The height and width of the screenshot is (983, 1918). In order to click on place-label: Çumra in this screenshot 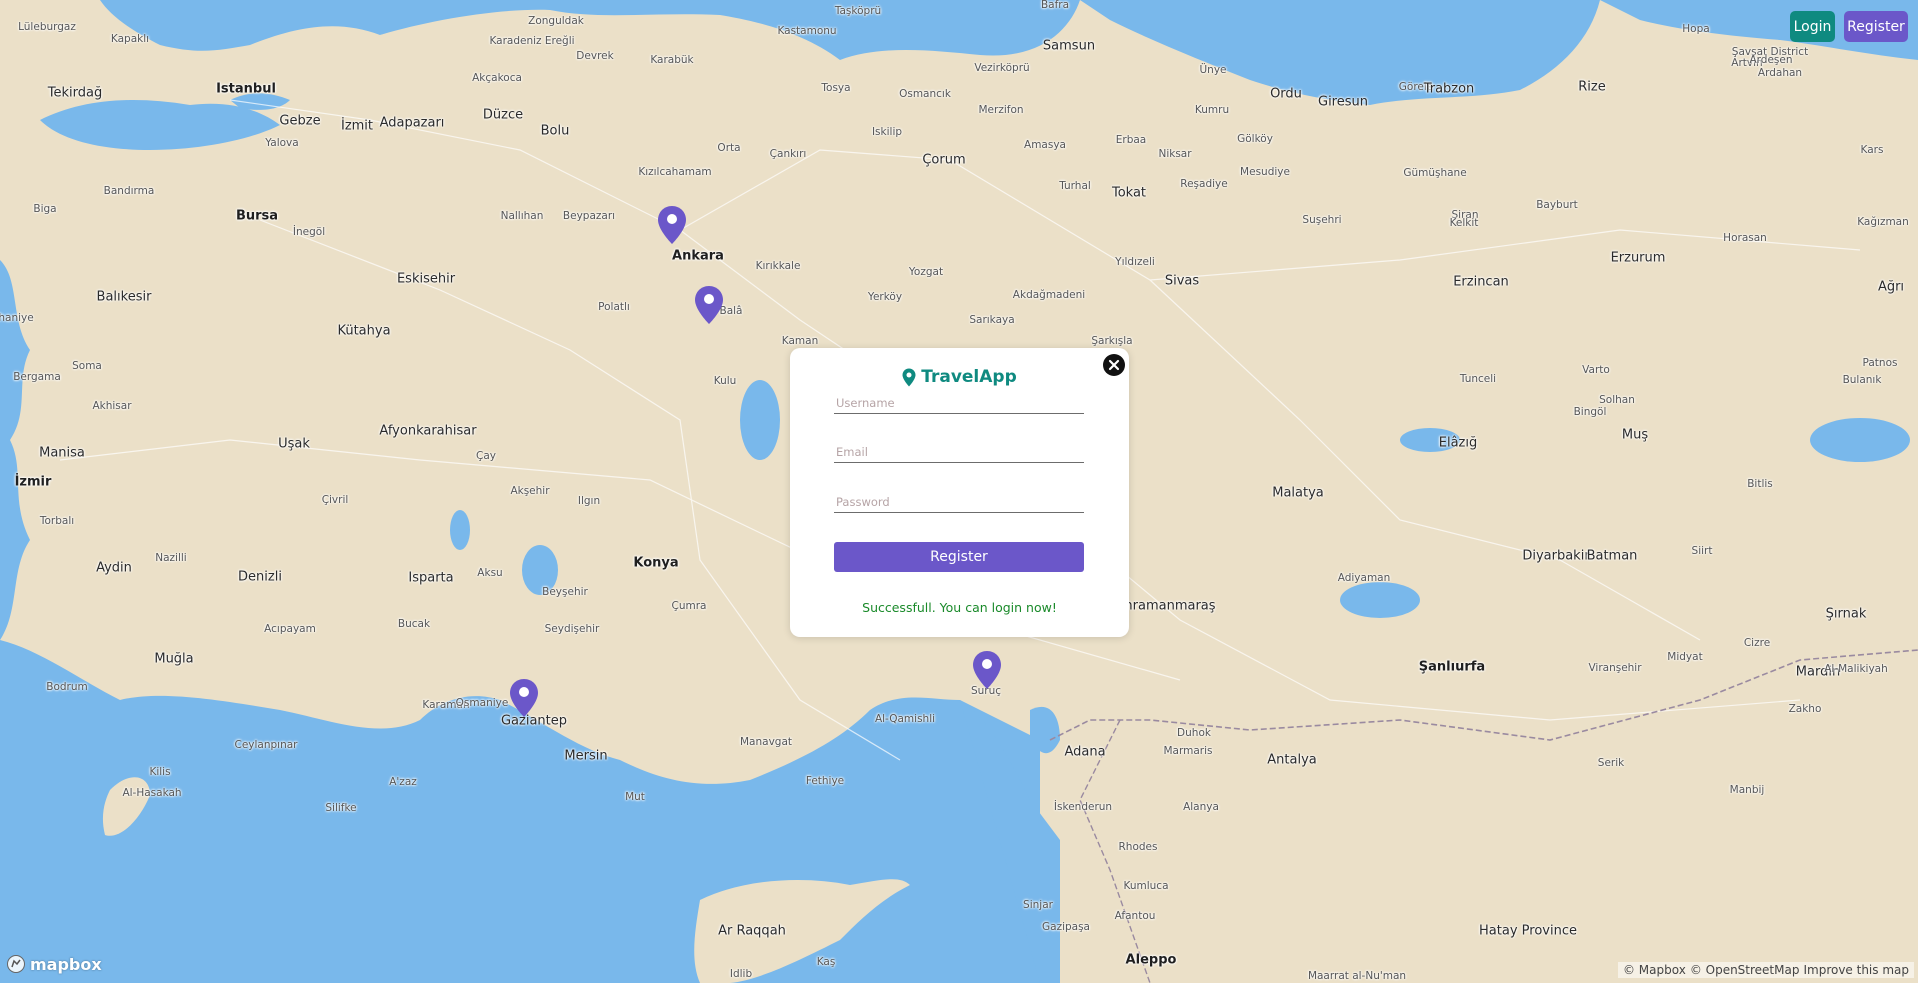, I will do `click(689, 606)`.